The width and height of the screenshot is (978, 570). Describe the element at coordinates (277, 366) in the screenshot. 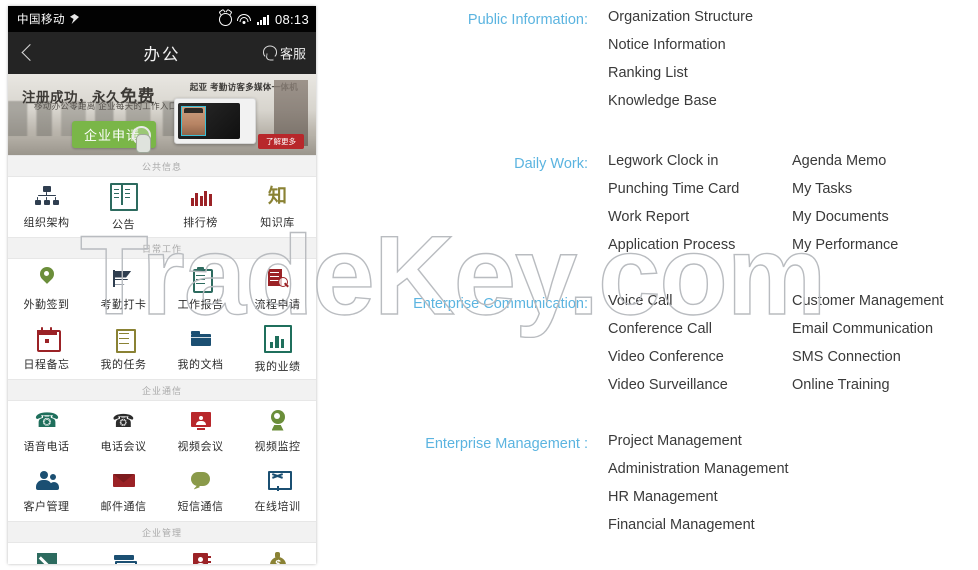

I see `grid-item-label: 我的业绩` at that location.